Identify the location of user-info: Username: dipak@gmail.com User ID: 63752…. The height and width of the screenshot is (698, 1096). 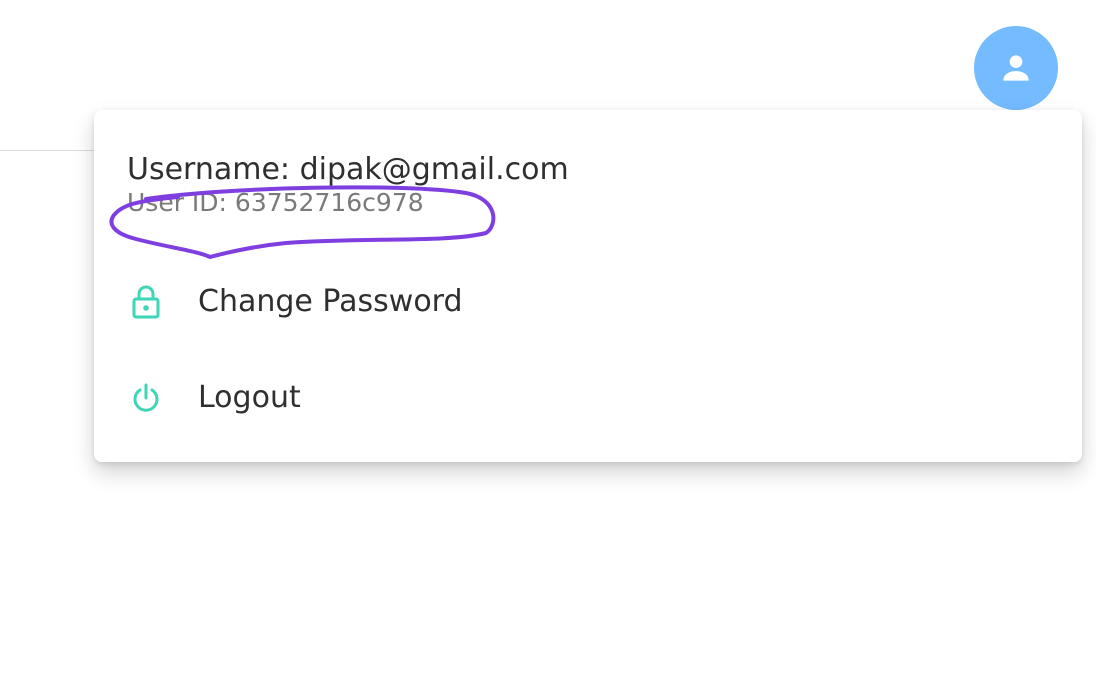
(348, 185).